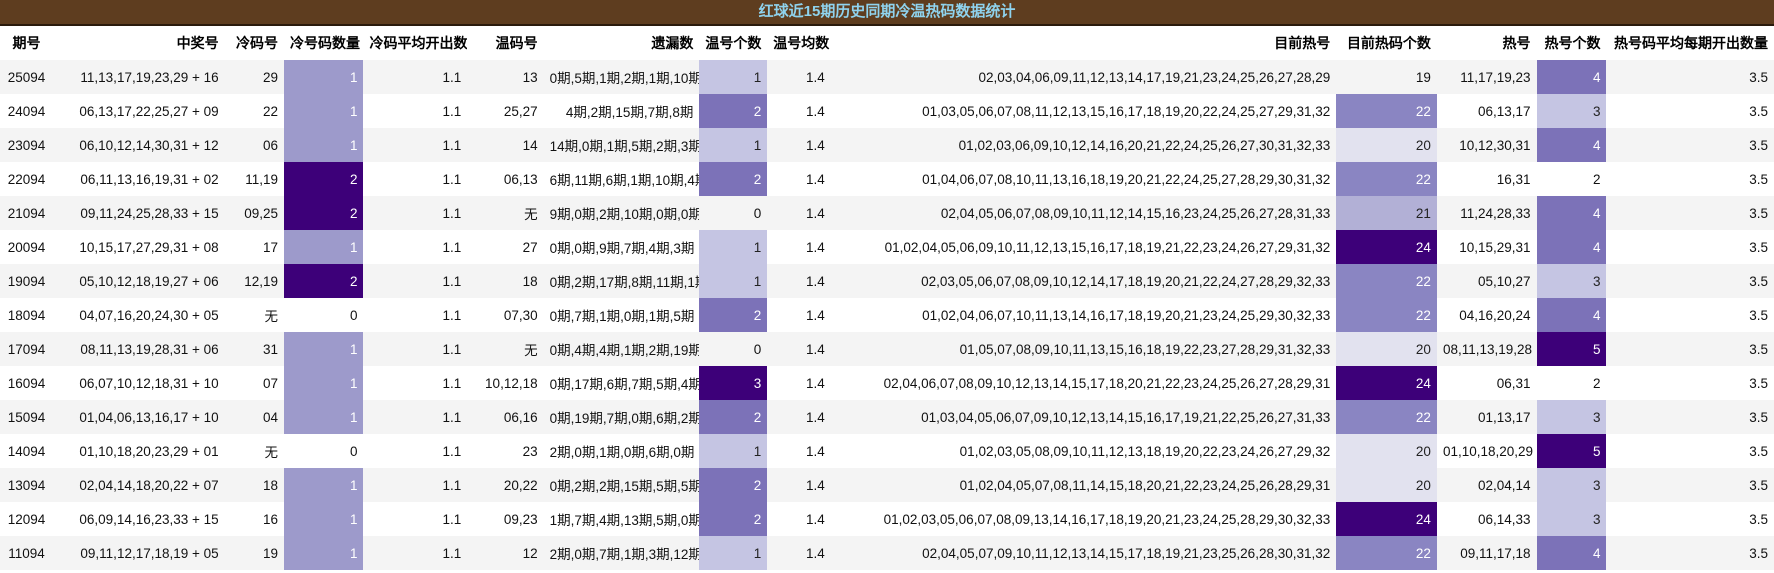 Image resolution: width=1774 pixels, height=573 pixels. I want to click on cell-hot-numbers: 16,31, so click(1486, 179).